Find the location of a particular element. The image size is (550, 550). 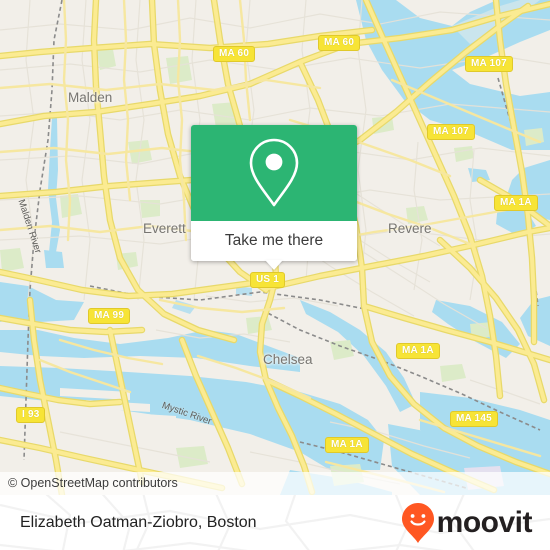

highway-shield-ma-99: MA 99 is located at coordinates (109, 316).